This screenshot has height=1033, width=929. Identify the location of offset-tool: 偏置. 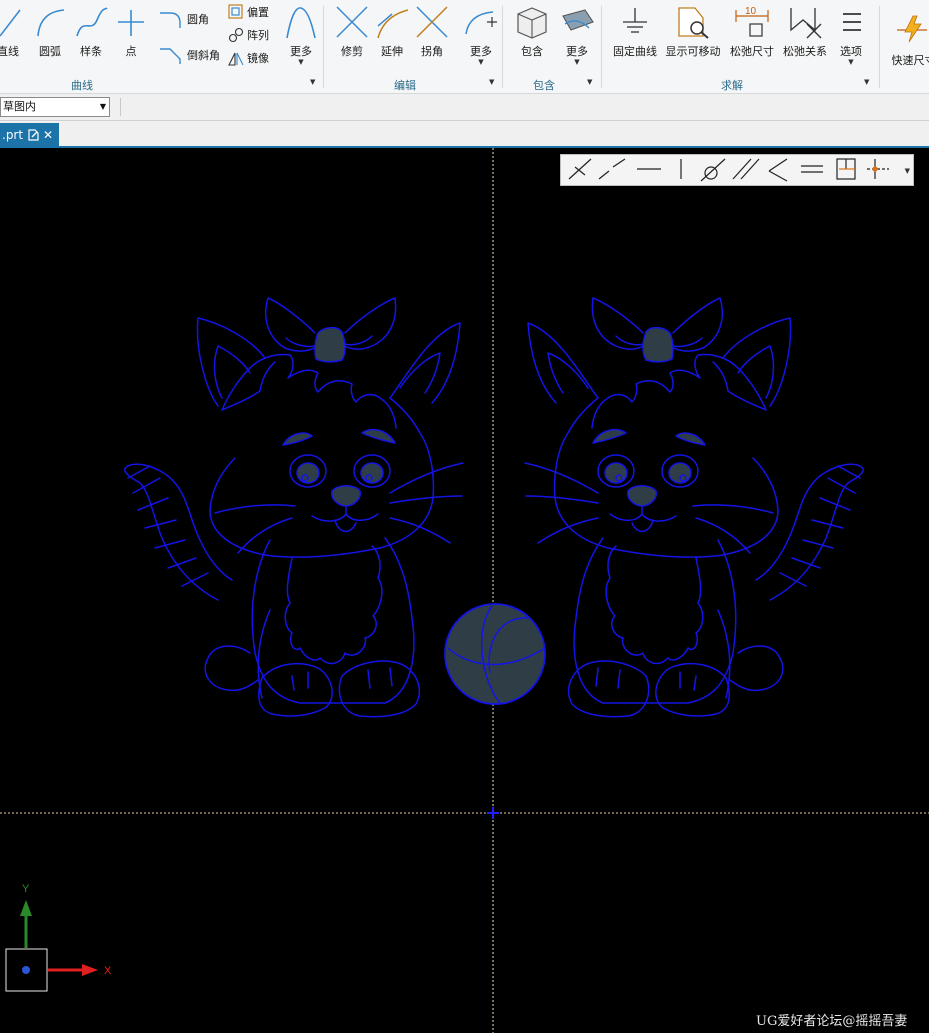
(248, 12).